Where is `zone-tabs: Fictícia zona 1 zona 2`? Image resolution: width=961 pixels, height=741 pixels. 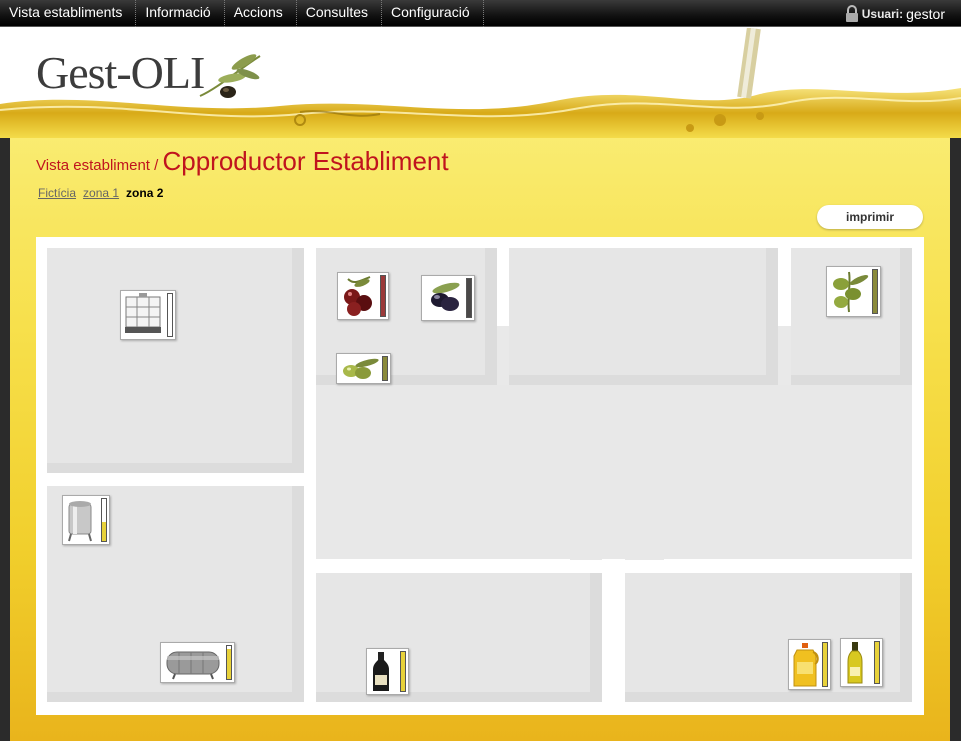
zone-tabs: Fictícia zona 1 zona 2 is located at coordinates (100, 193).